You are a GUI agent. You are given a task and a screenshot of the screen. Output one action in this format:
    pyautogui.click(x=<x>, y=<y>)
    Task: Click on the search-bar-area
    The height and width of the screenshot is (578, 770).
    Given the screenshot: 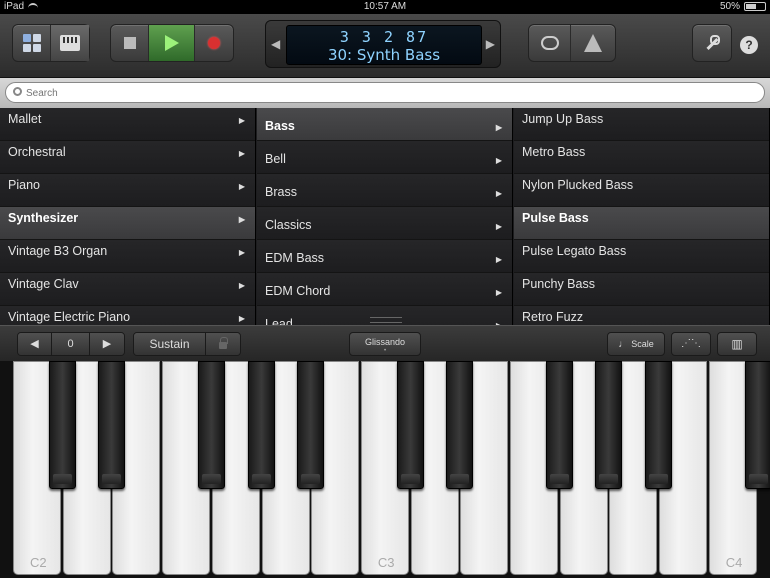 What is the action you would take?
    pyautogui.click(x=385, y=93)
    